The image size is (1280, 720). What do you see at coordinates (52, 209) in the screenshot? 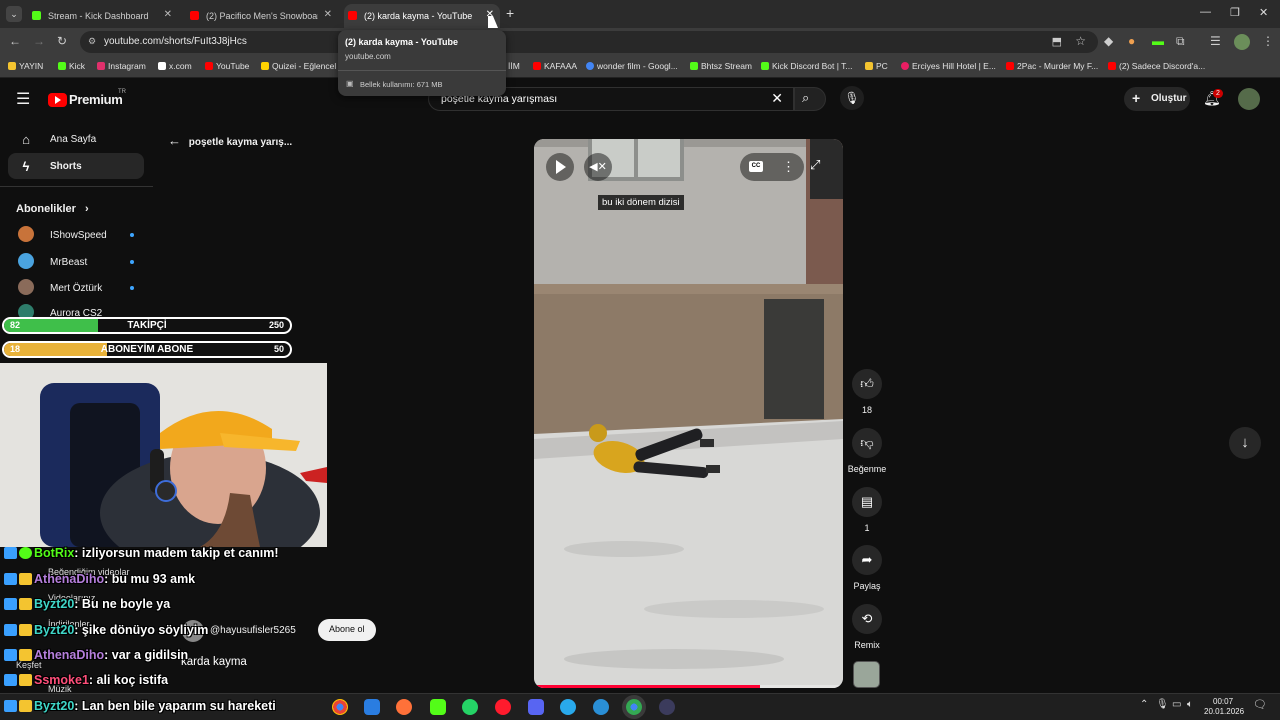
I see `subscriptions-heading: Abonelikler ›` at bounding box center [52, 209].